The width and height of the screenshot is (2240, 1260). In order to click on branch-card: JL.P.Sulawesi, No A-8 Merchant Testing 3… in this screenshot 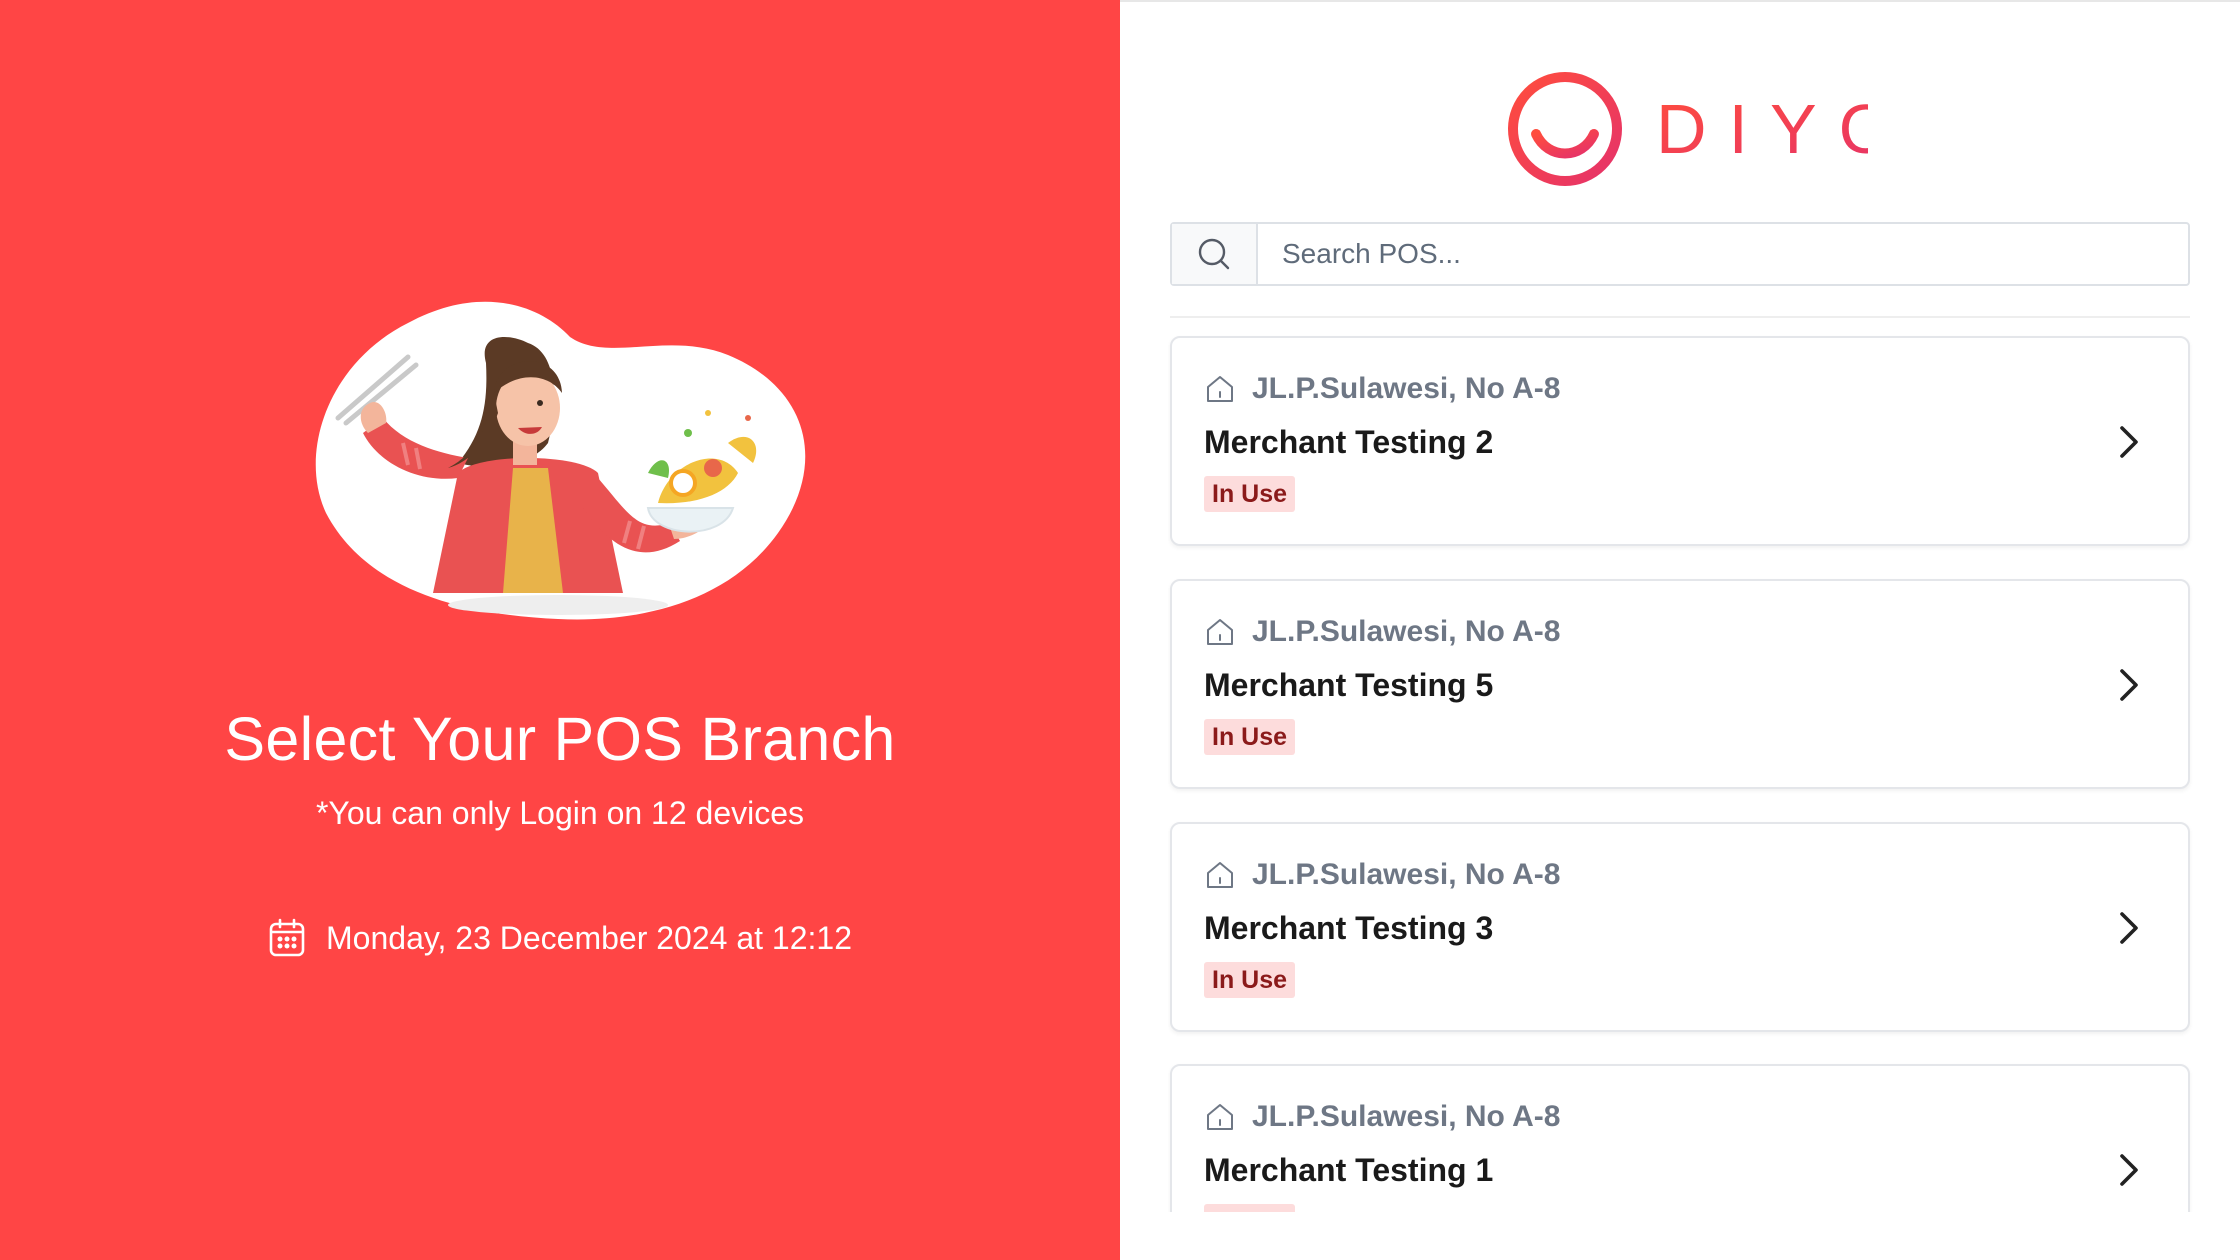, I will do `click(1680, 927)`.